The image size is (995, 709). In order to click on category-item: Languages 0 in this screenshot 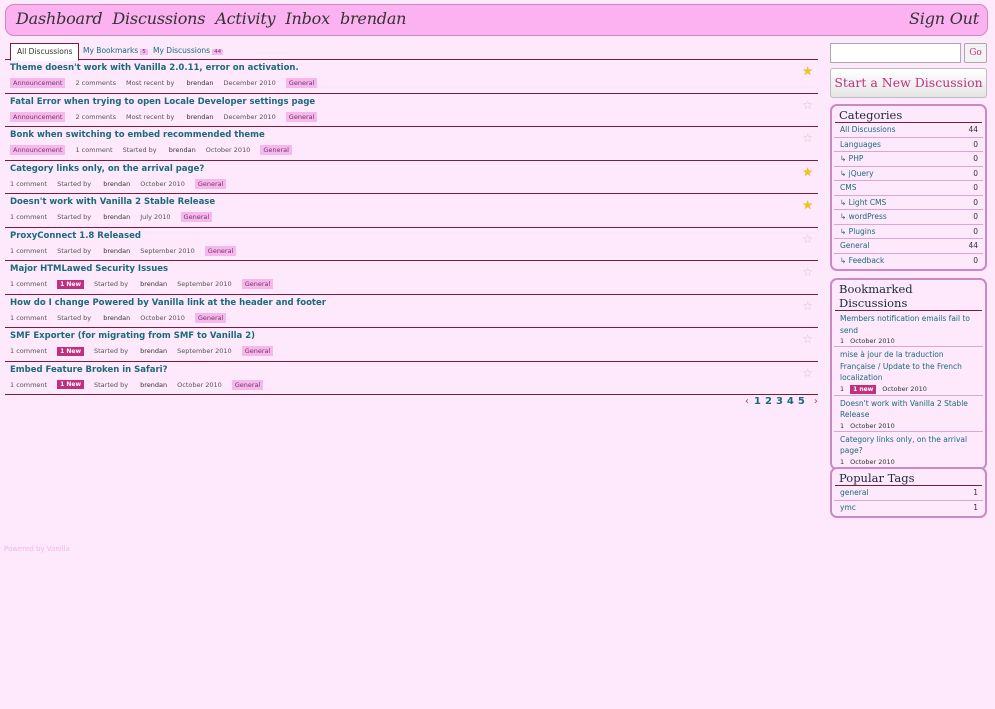, I will do `click(908, 145)`.